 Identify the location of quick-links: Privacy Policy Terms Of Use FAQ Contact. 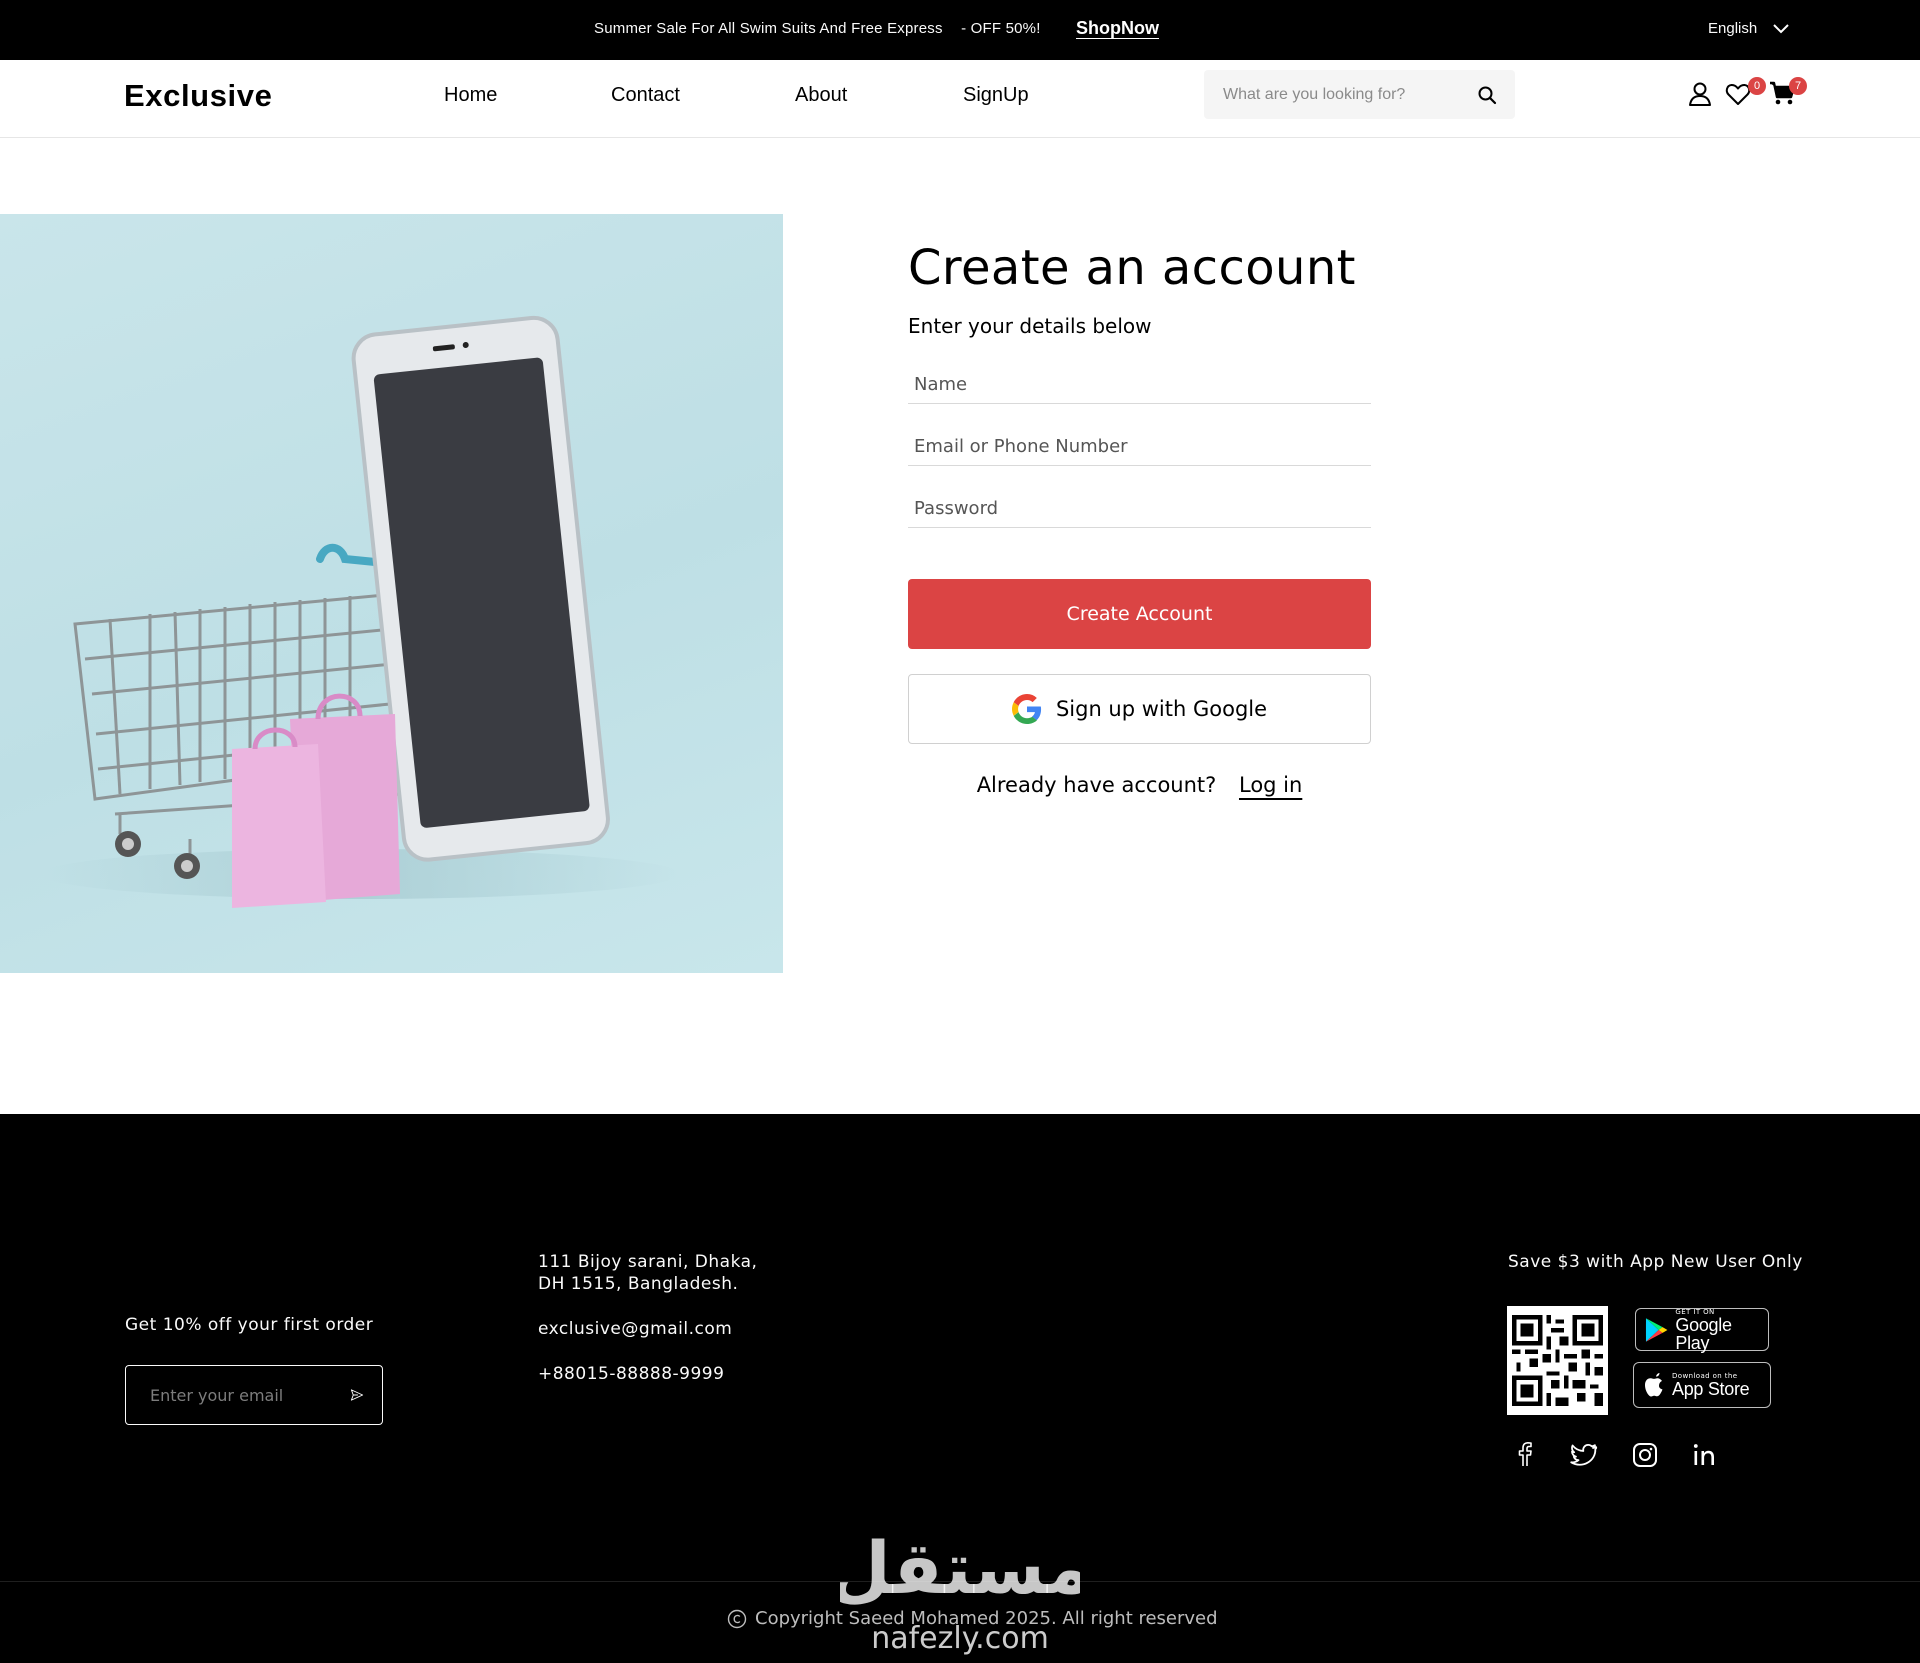
(1282, 1350).